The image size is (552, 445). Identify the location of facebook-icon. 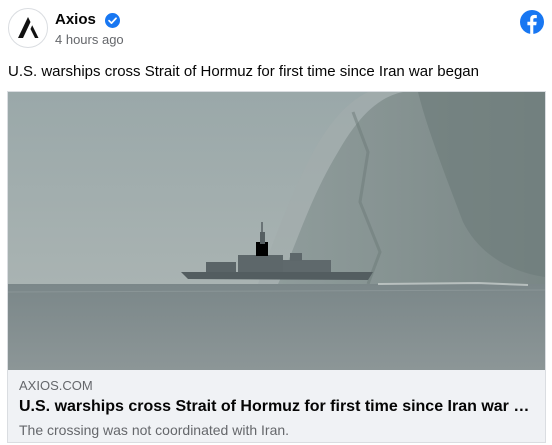
(532, 22).